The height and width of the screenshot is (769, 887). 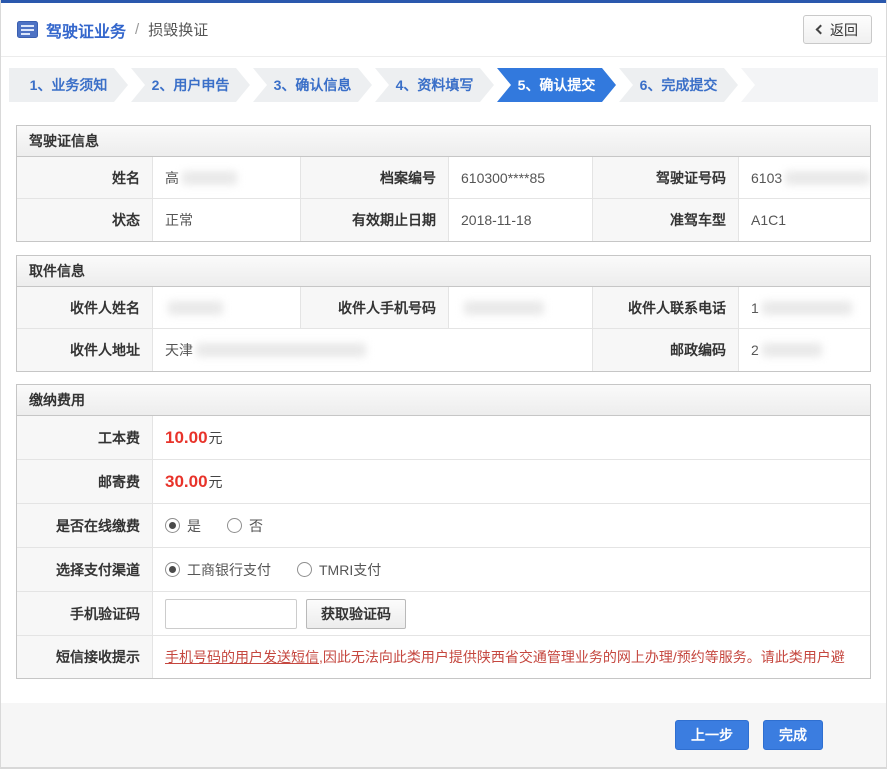 I want to click on step-4-fill-data: 4、资料填写, so click(x=434, y=85).